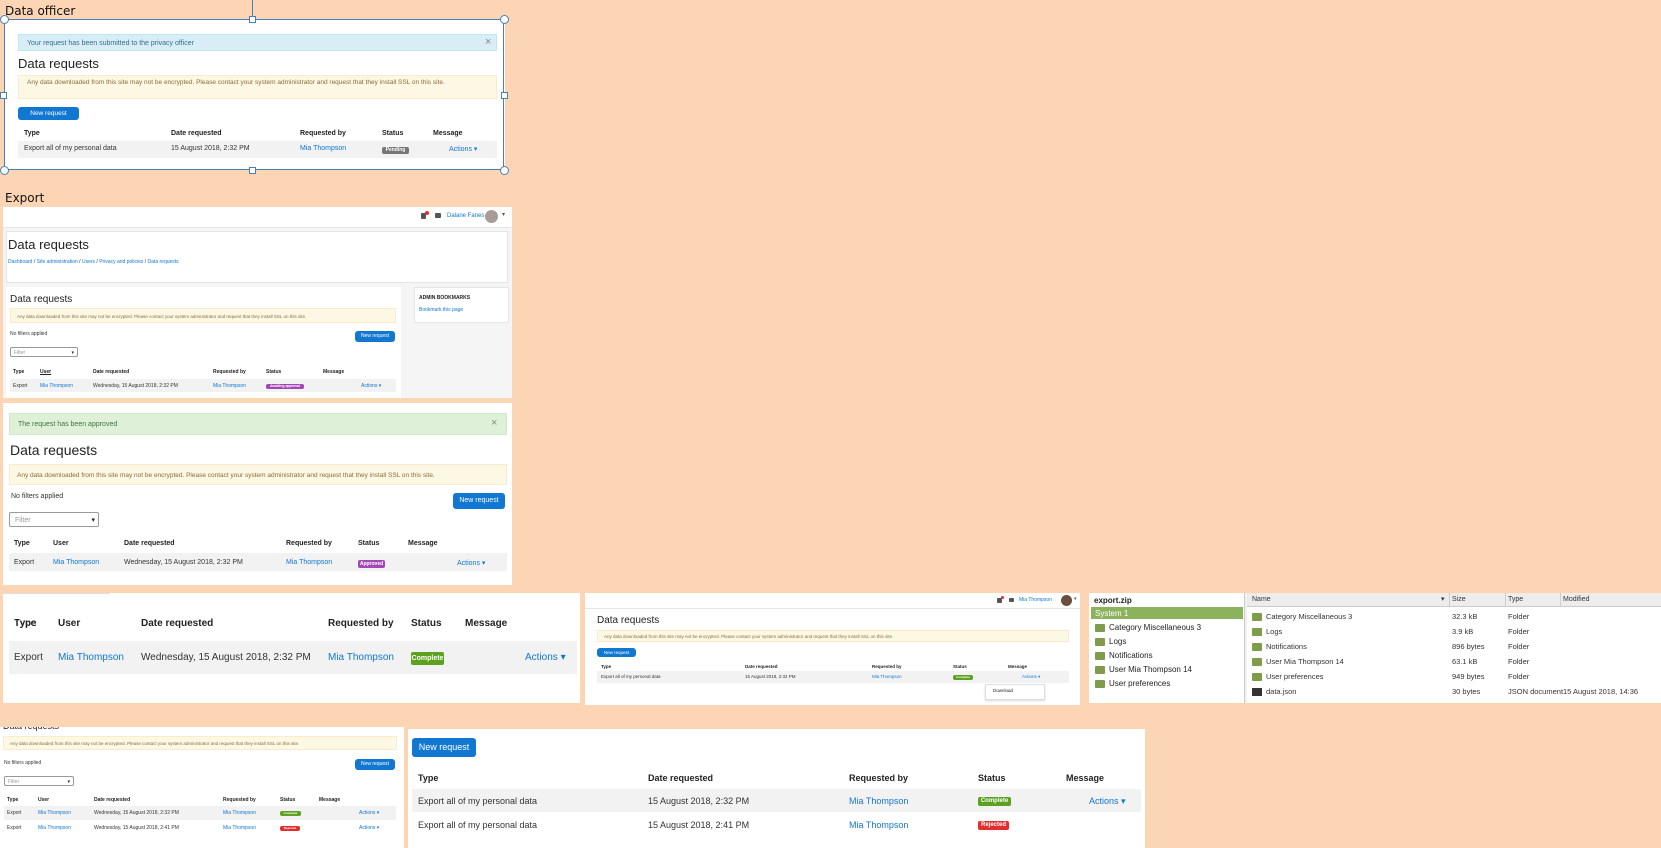  I want to click on breadcrumb-dashboard: Dashboard, so click(20, 262).